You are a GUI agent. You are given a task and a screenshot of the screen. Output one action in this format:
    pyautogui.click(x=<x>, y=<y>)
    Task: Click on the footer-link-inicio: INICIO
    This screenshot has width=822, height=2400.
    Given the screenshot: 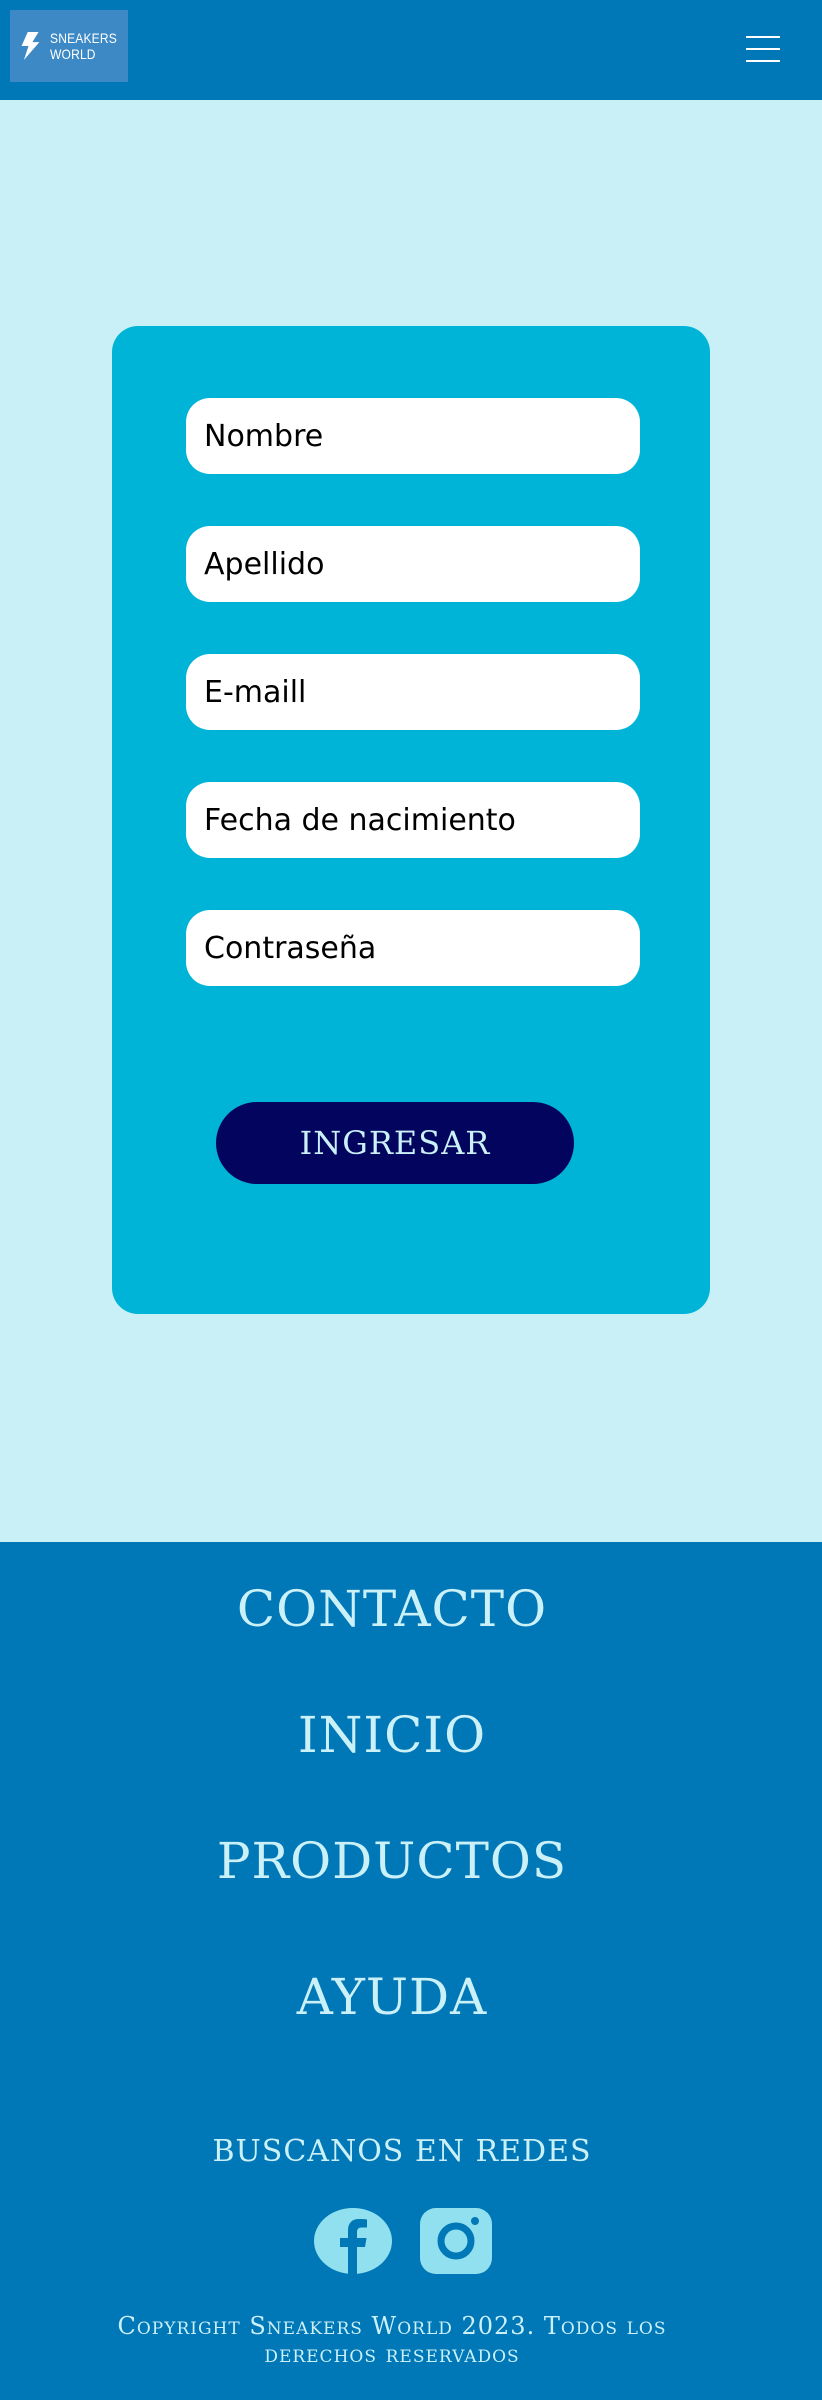 What is the action you would take?
    pyautogui.click(x=392, y=1735)
    